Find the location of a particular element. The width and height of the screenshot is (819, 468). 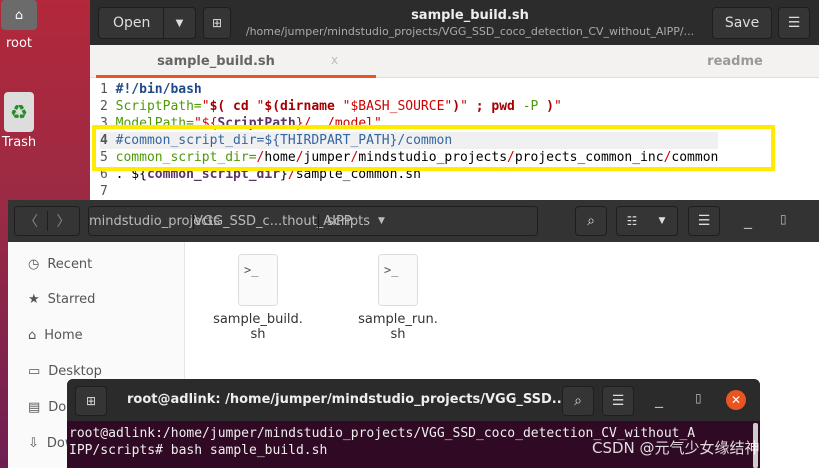

editor-title: sample_build.sh is located at coordinates (470, 15).